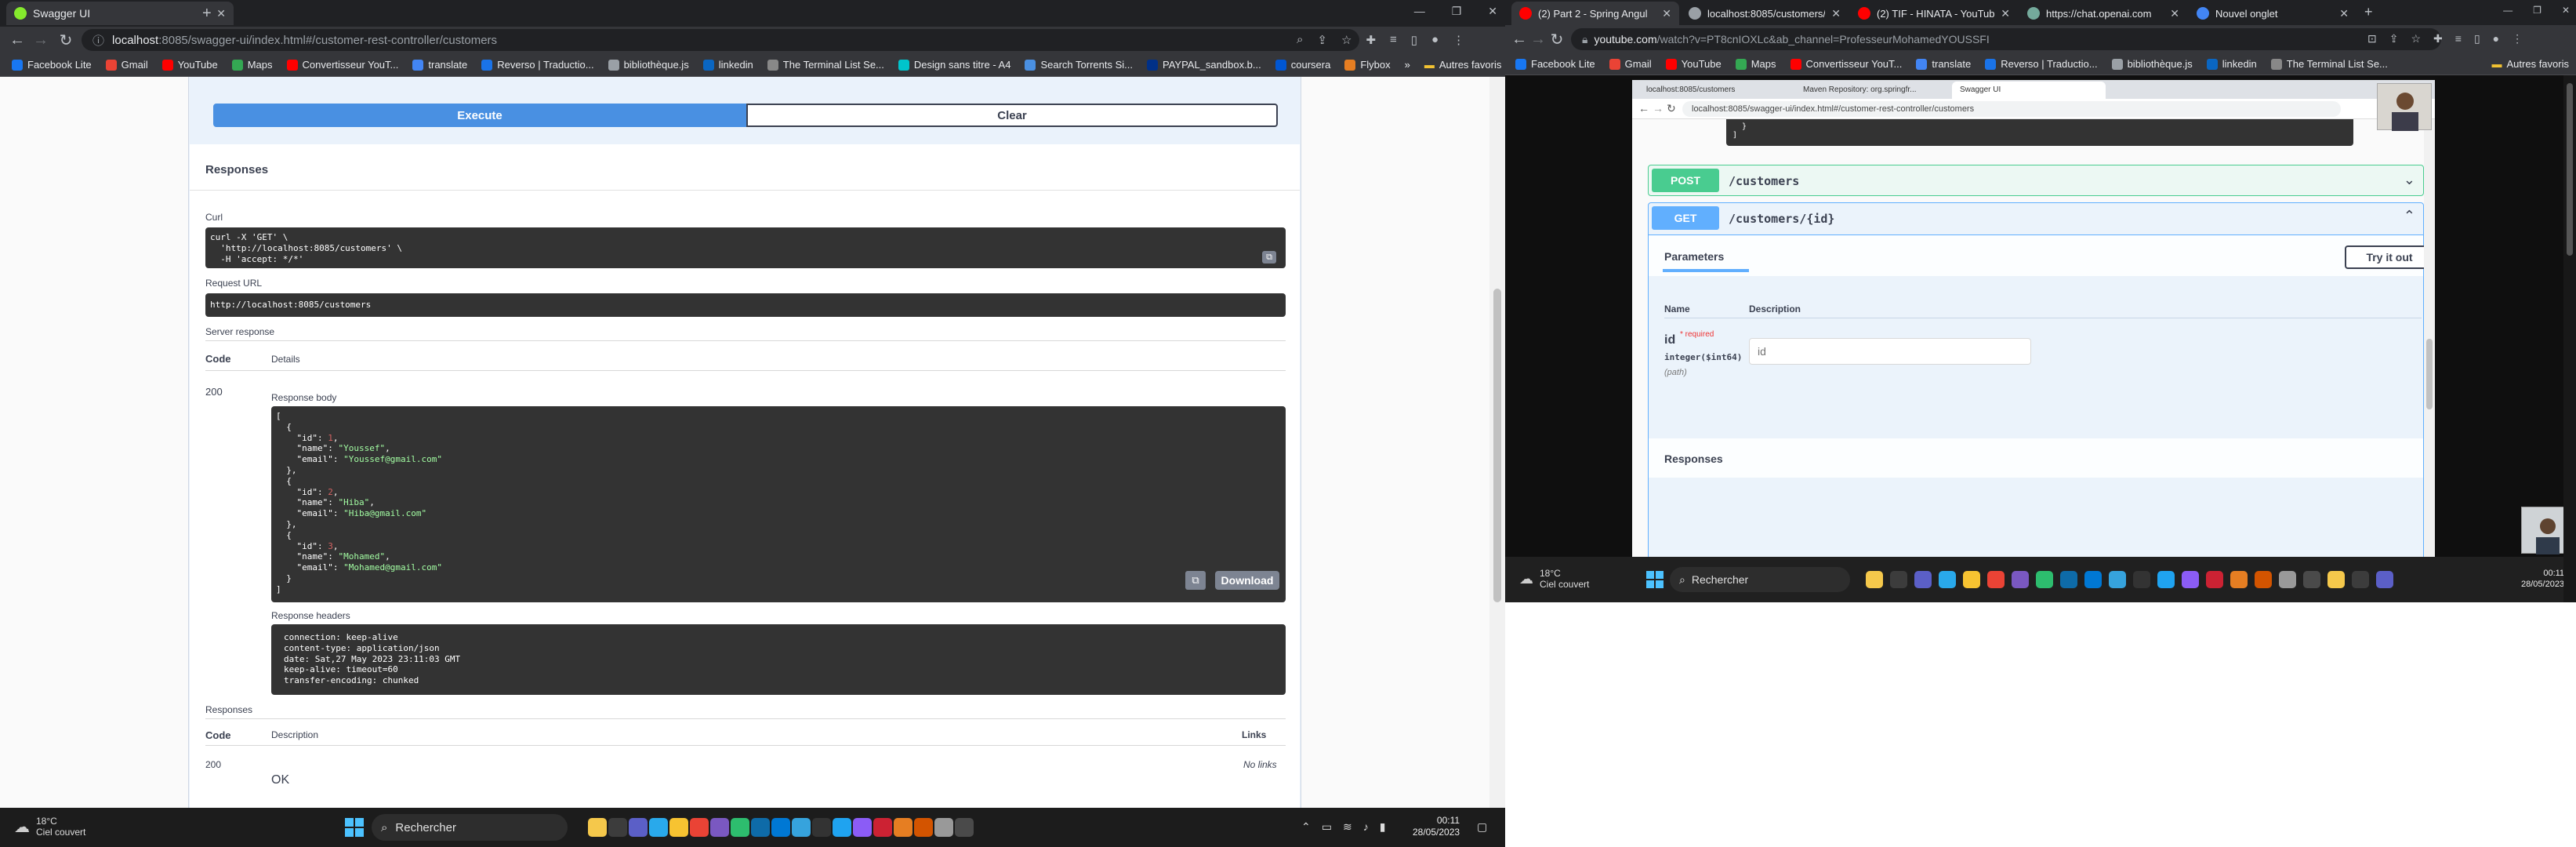 Image resolution: width=2576 pixels, height=847 pixels. I want to click on close-window-icon: ✕, so click(2566, 10).